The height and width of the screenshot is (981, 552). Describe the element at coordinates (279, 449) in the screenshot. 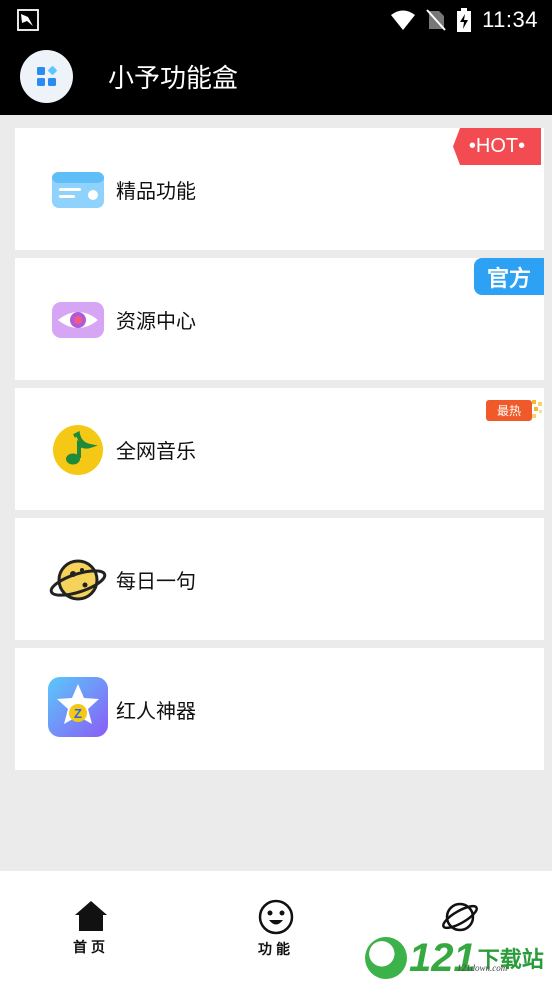

I see `list-item-music: 全网音乐 最热` at that location.